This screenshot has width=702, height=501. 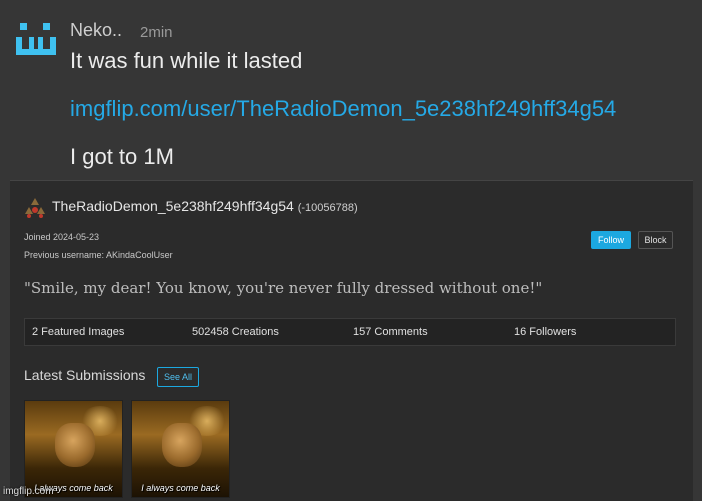 What do you see at coordinates (545, 332) in the screenshot?
I see `stat-followers: 16 Followers` at bounding box center [545, 332].